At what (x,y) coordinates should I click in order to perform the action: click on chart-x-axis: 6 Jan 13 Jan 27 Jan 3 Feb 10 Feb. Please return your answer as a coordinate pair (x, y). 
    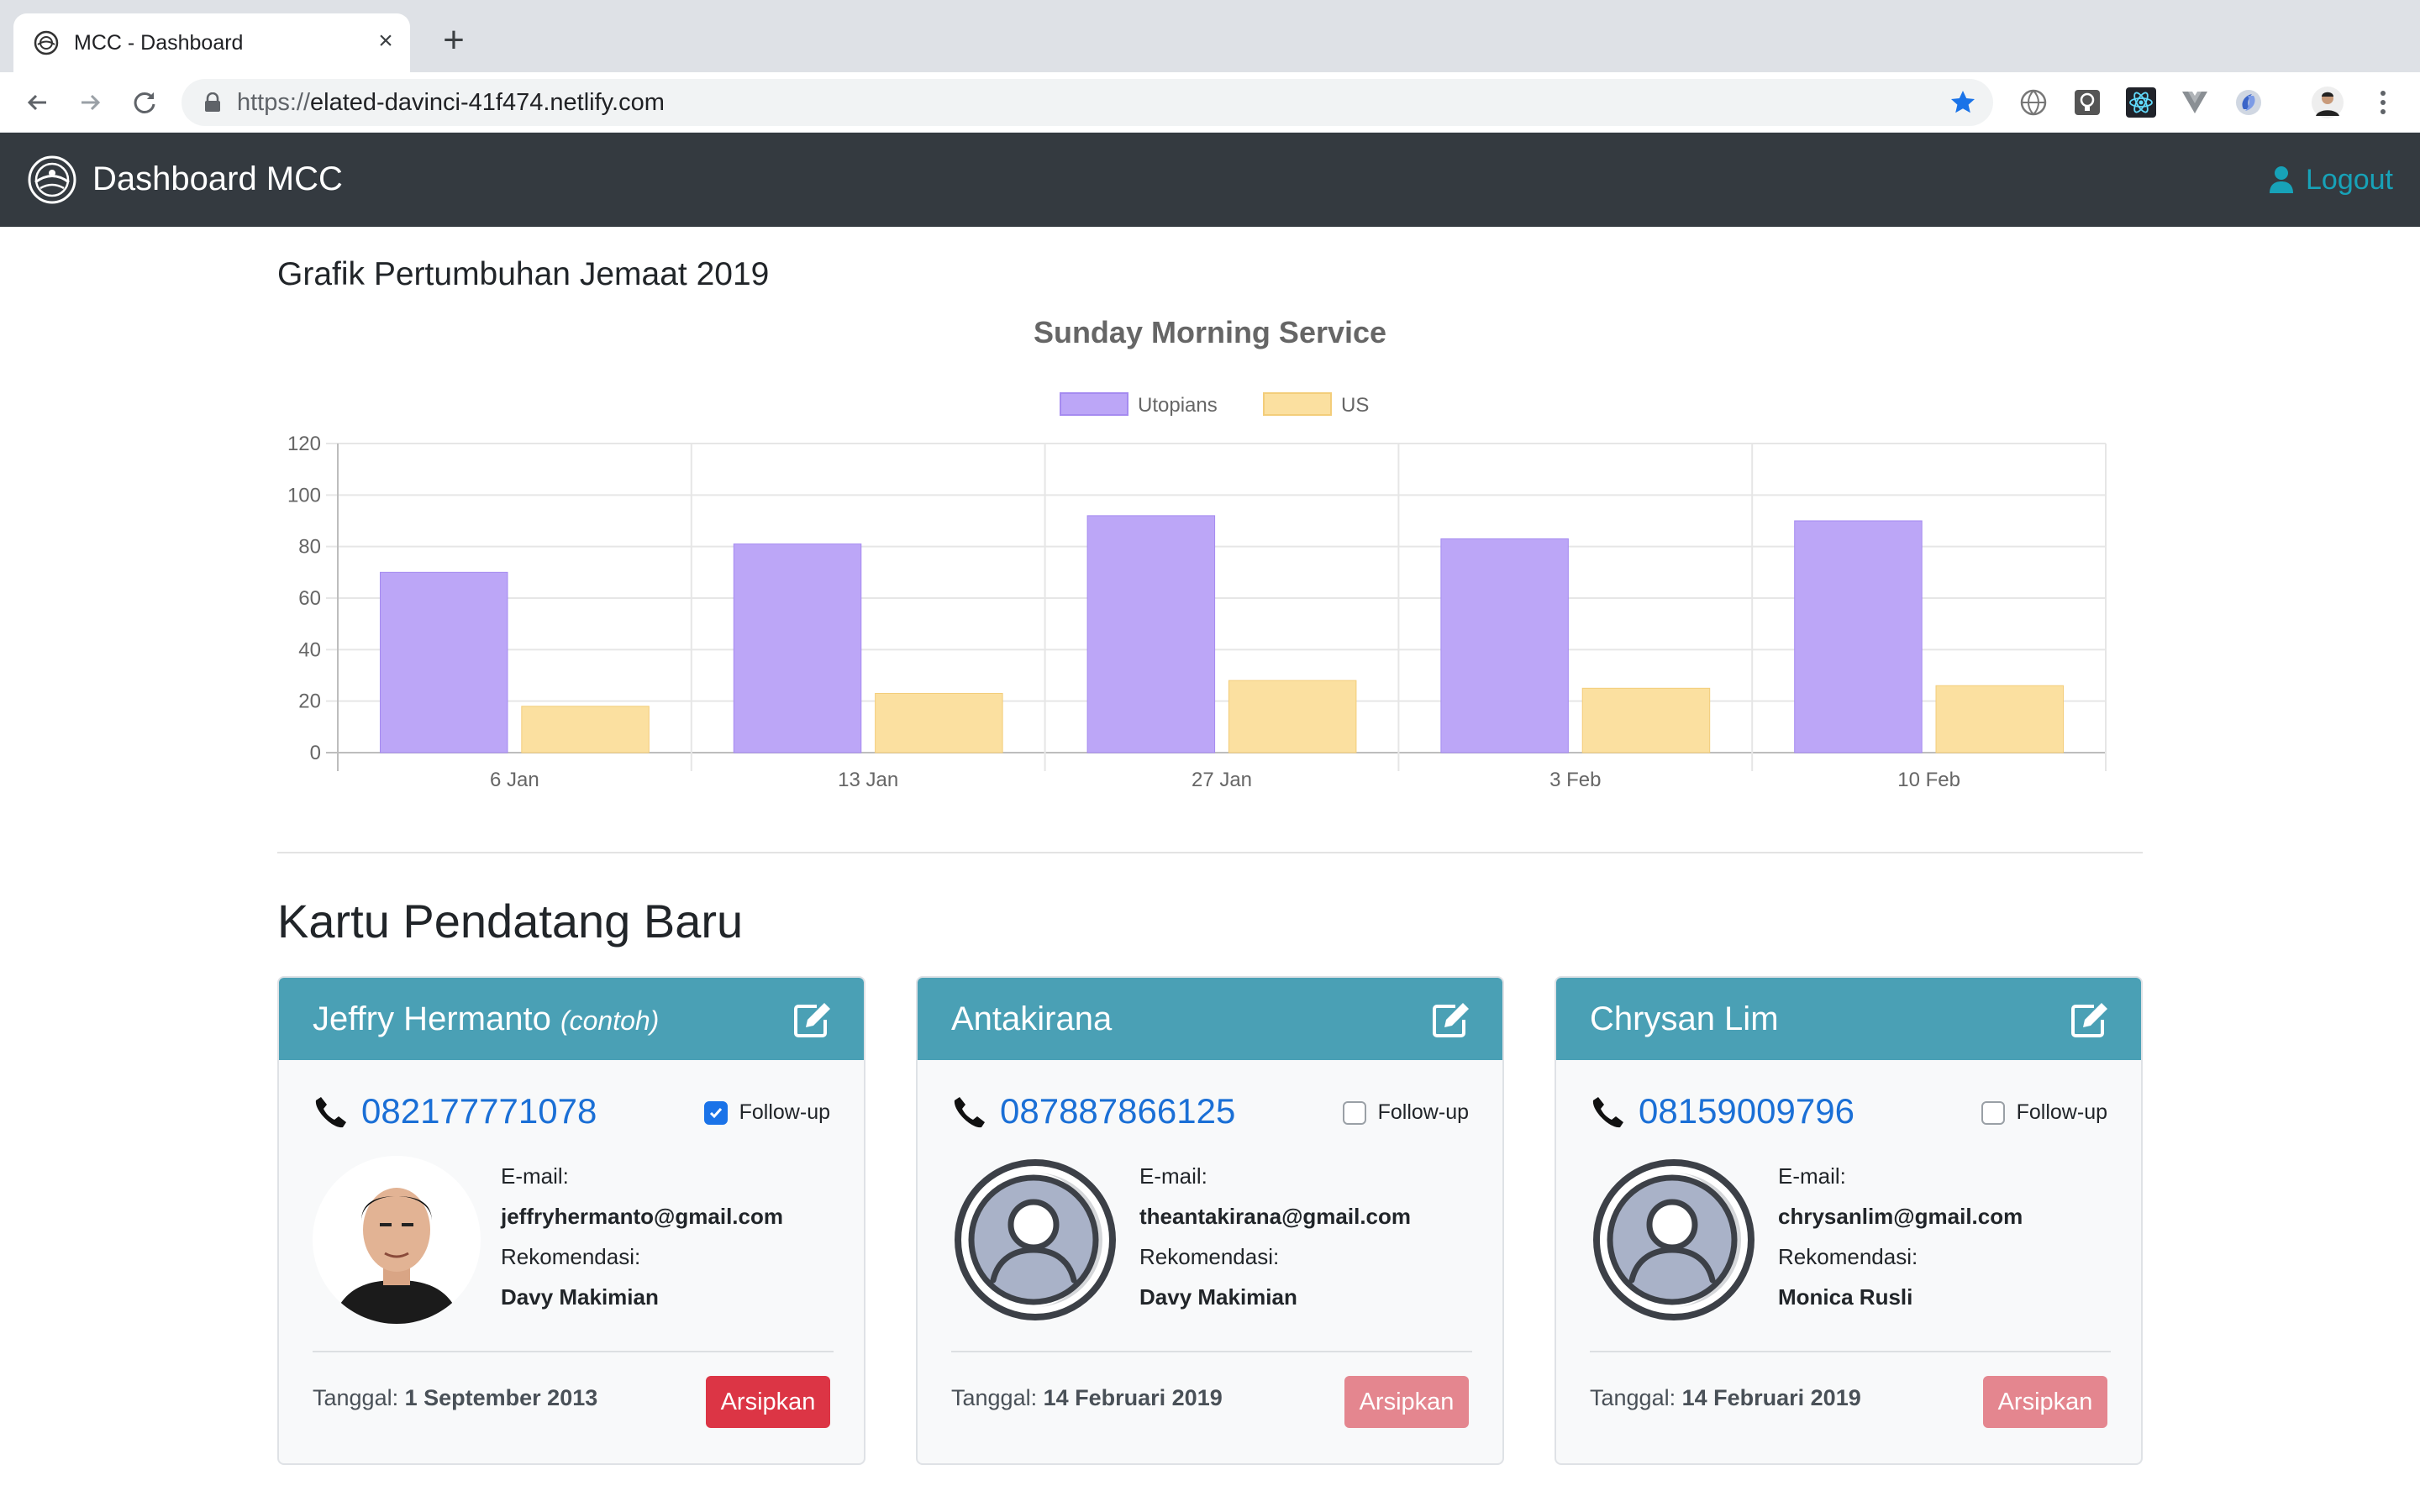
    Looking at the image, I should click on (1225, 780).